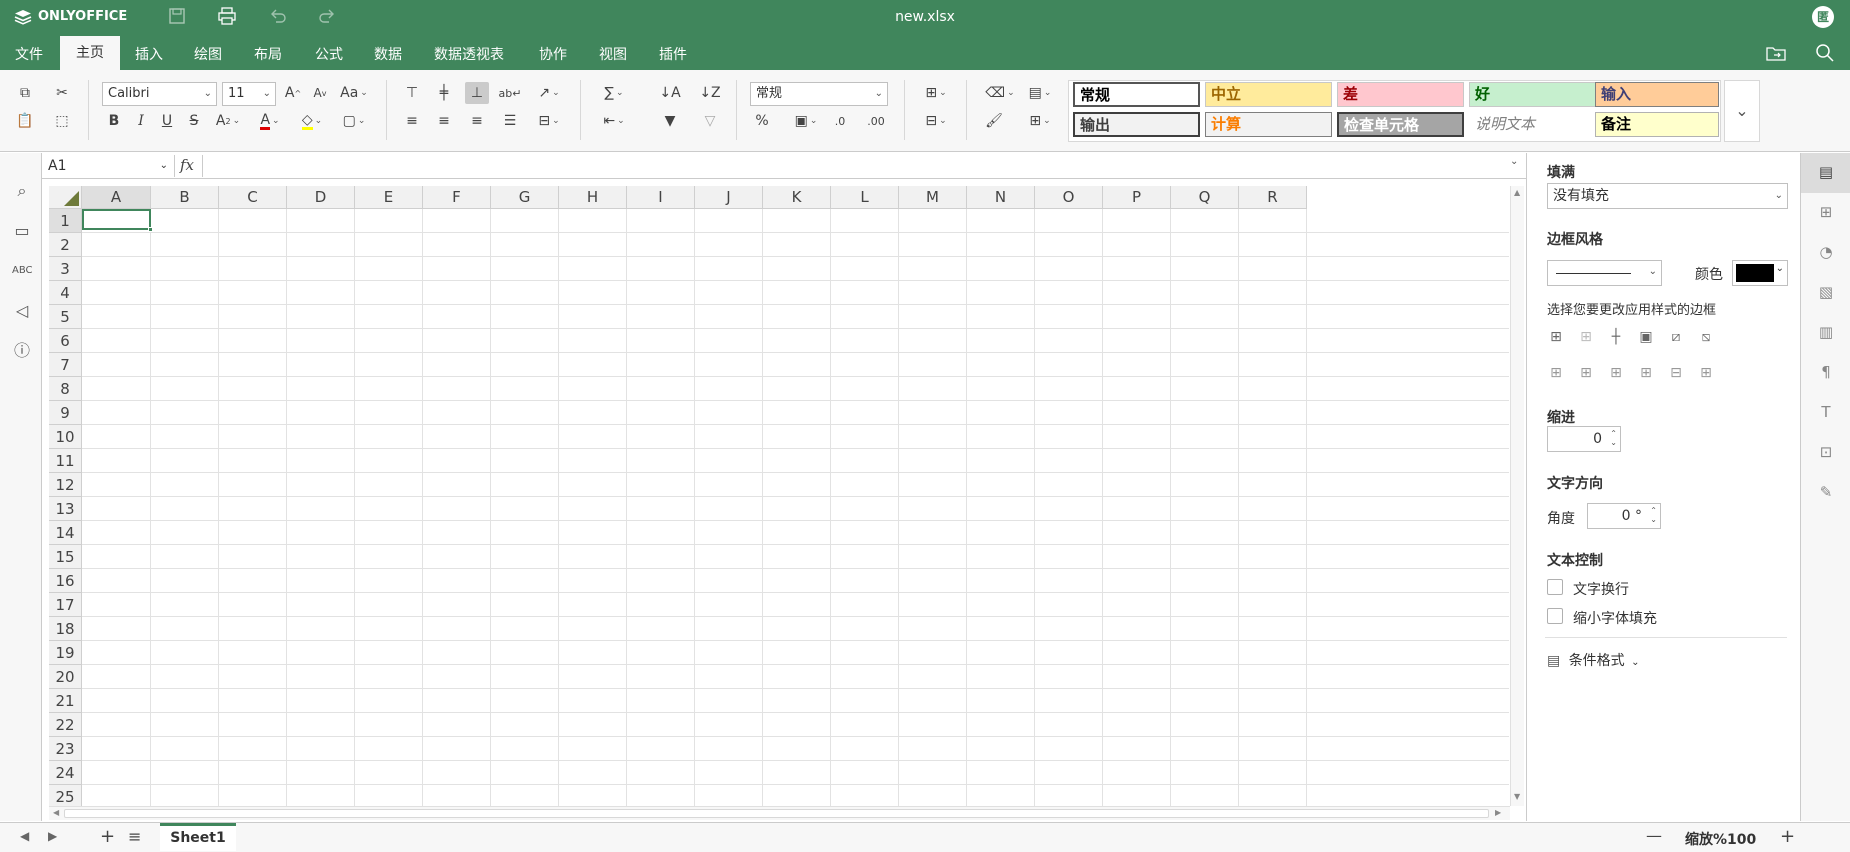 The width and height of the screenshot is (1850, 852). I want to click on underline-icon: U, so click(167, 121).